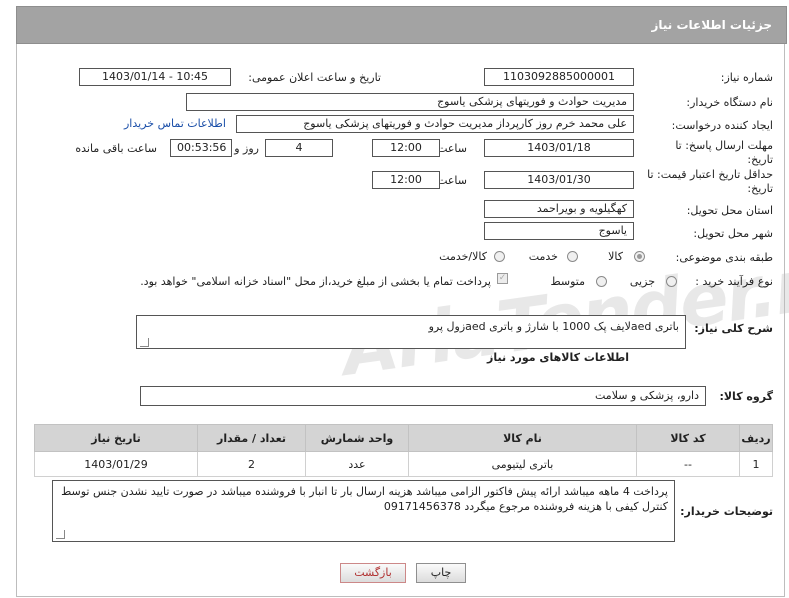 Image resolution: width=789 pixels, height=598 pixels. Describe the element at coordinates (251, 438) in the screenshot. I see `col-header-qty: تعداد / مقدار` at that location.